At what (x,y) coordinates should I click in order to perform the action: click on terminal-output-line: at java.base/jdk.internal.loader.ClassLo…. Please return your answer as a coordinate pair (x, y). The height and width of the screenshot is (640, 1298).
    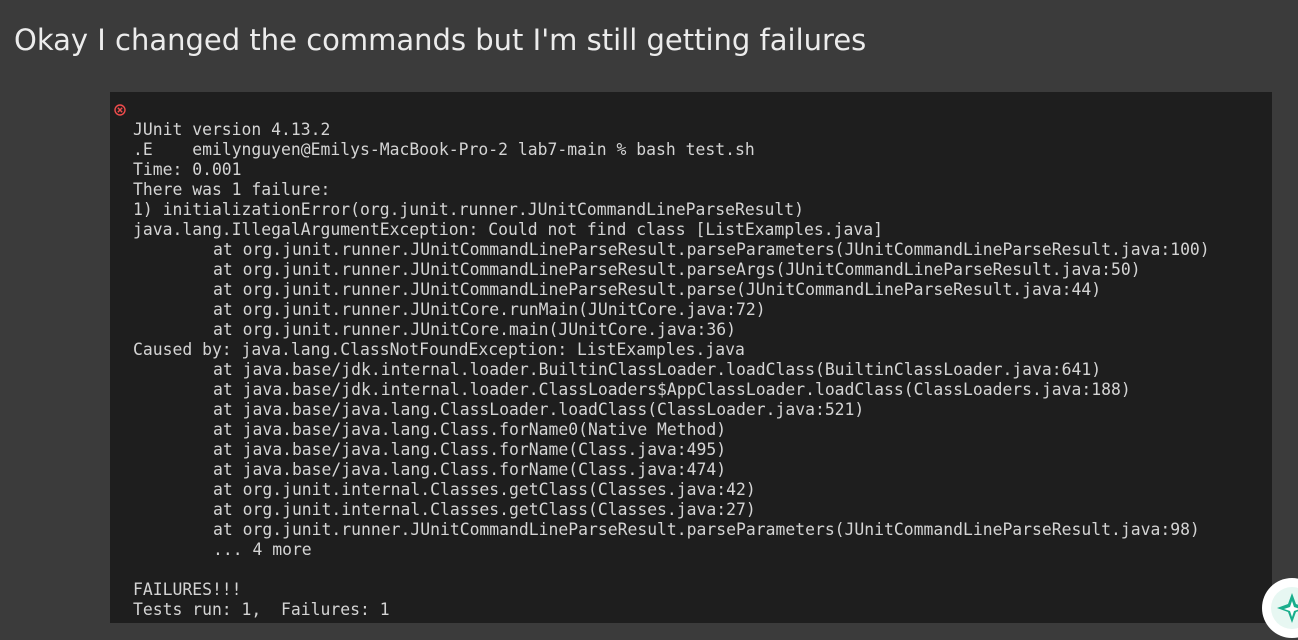
    Looking at the image, I should click on (672, 389).